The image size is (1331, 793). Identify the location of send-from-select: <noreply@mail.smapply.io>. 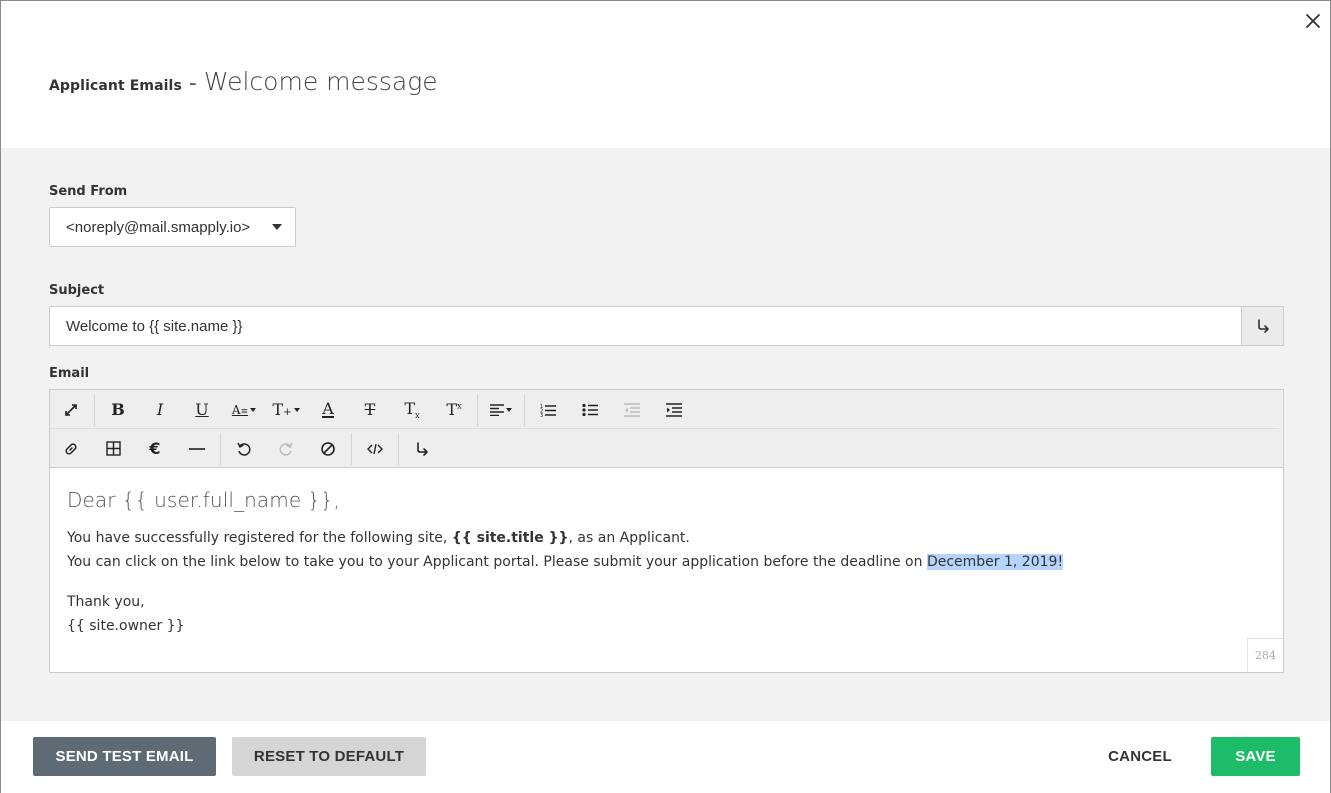
(172, 227).